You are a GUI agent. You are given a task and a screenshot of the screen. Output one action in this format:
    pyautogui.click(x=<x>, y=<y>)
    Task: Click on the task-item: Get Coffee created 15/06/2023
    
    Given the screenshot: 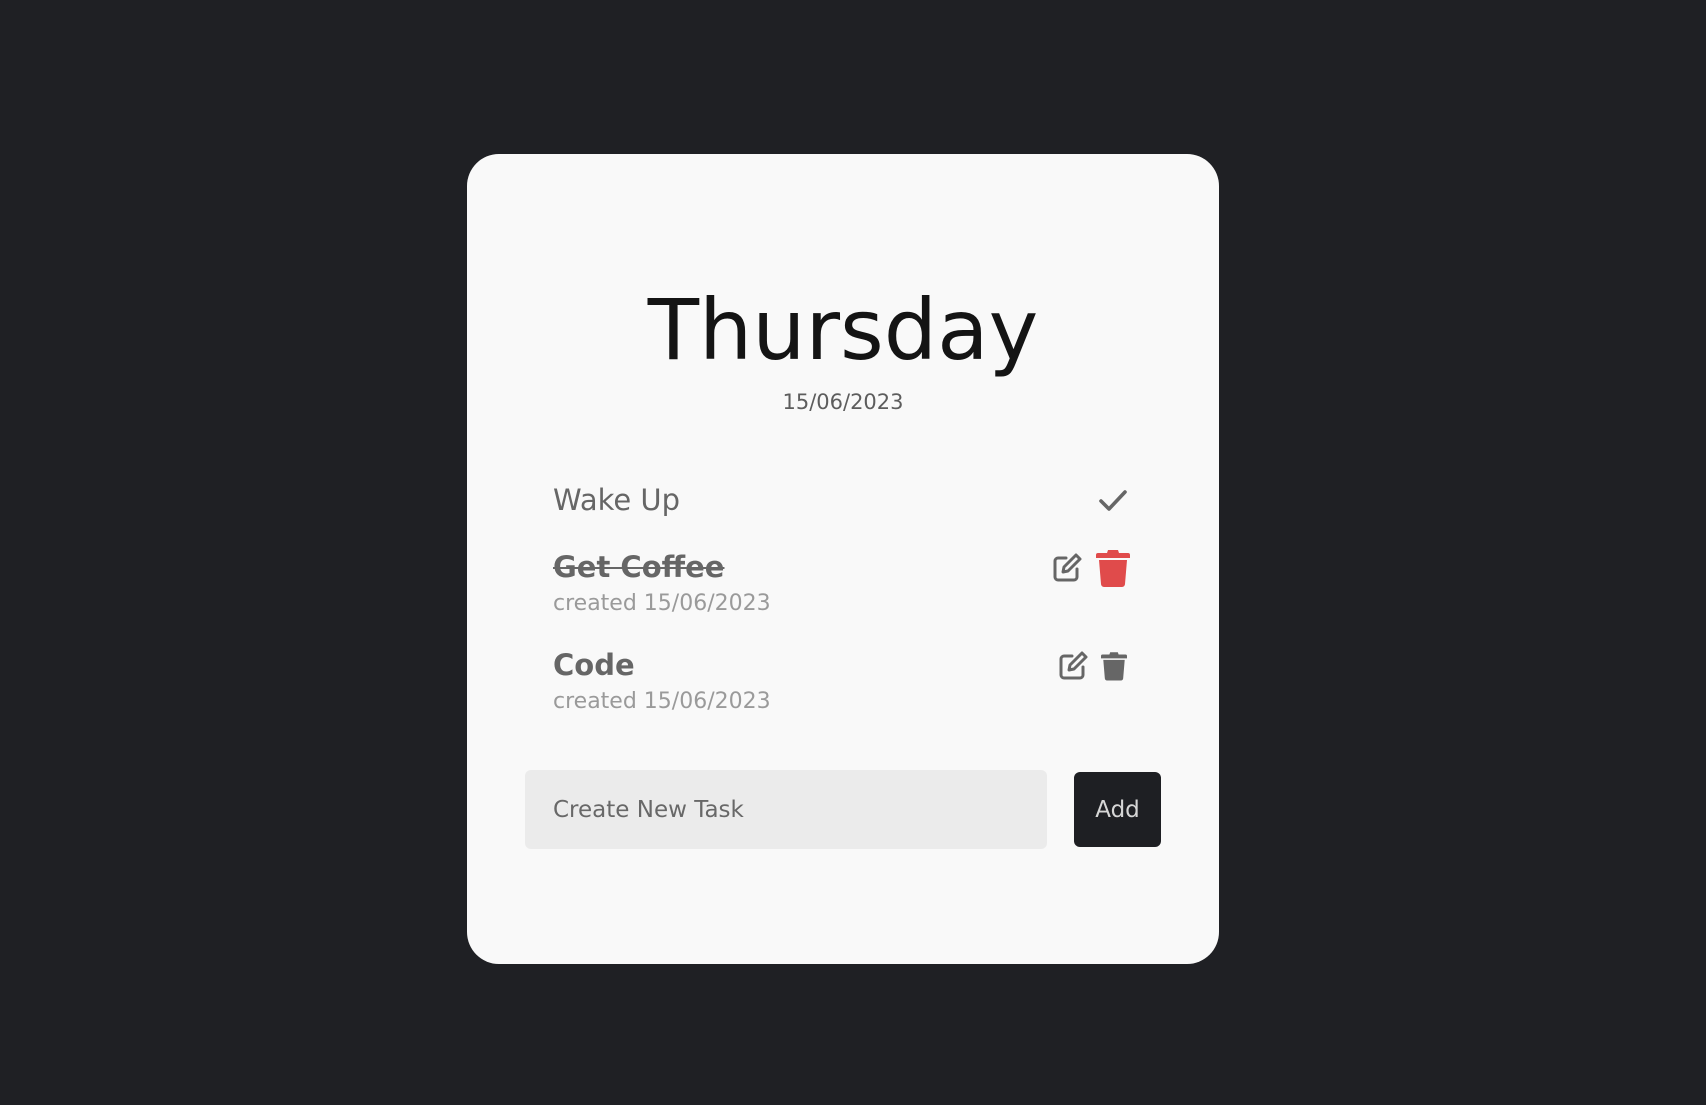 What is the action you would take?
    pyautogui.click(x=843, y=587)
    